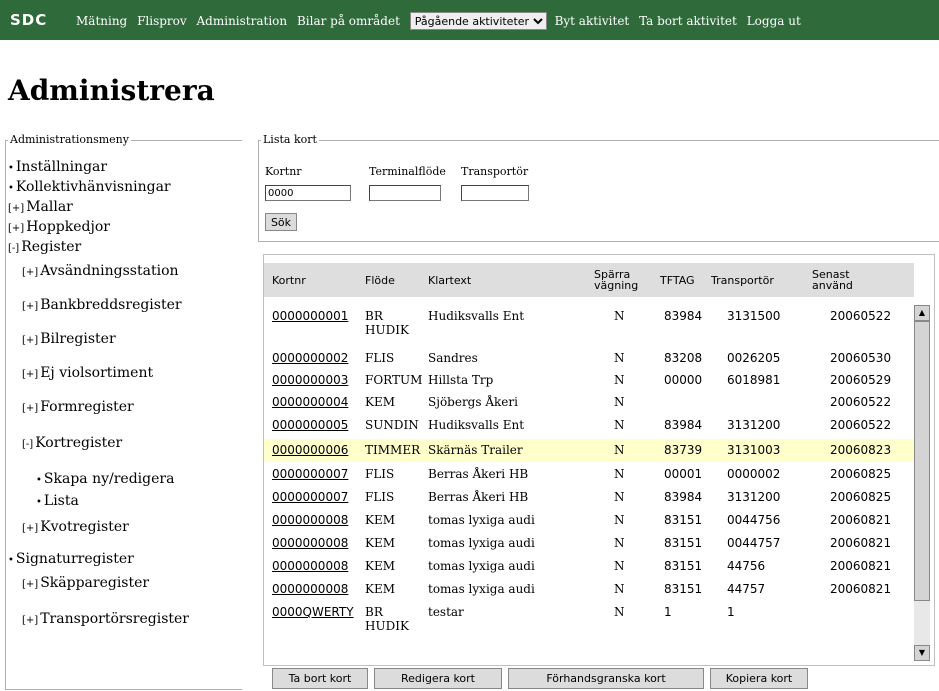 This screenshot has width=939, height=691. Describe the element at coordinates (754, 425) in the screenshot. I see `cell-transportor: 3131200` at that location.